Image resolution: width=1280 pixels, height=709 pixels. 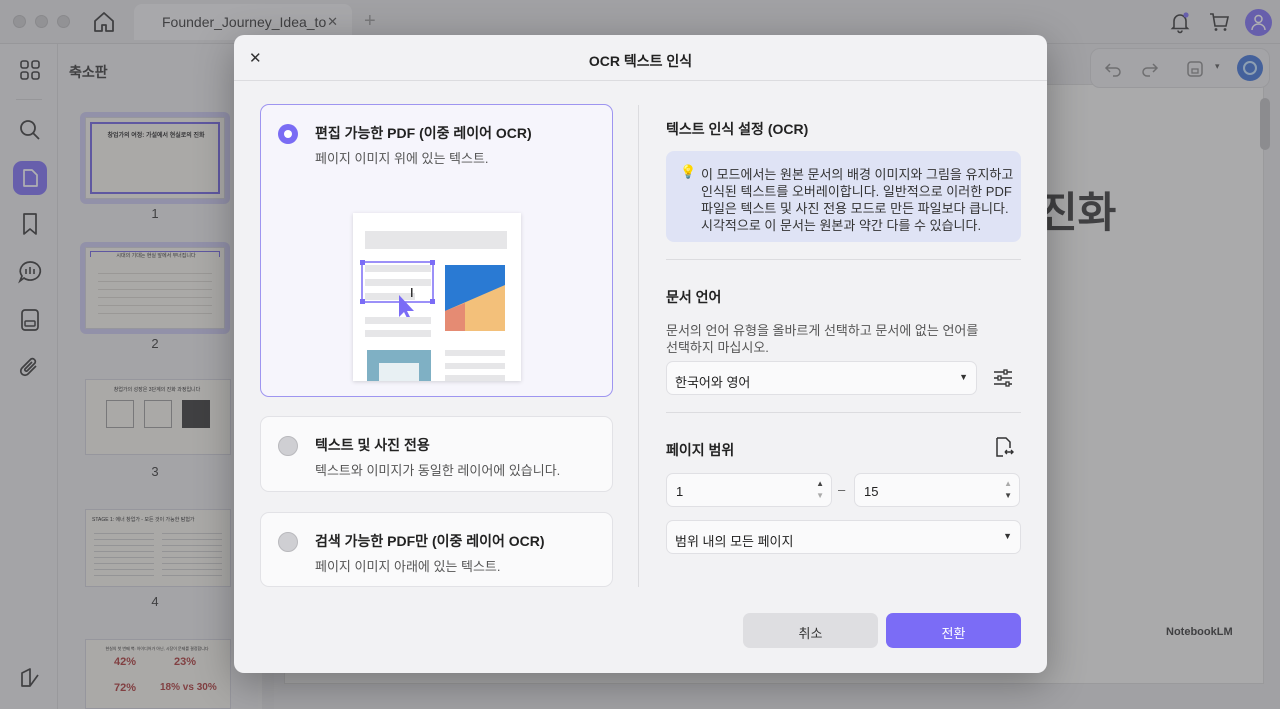 What do you see at coordinates (688, 171) in the screenshot?
I see `lightbulb-icon: 💡` at bounding box center [688, 171].